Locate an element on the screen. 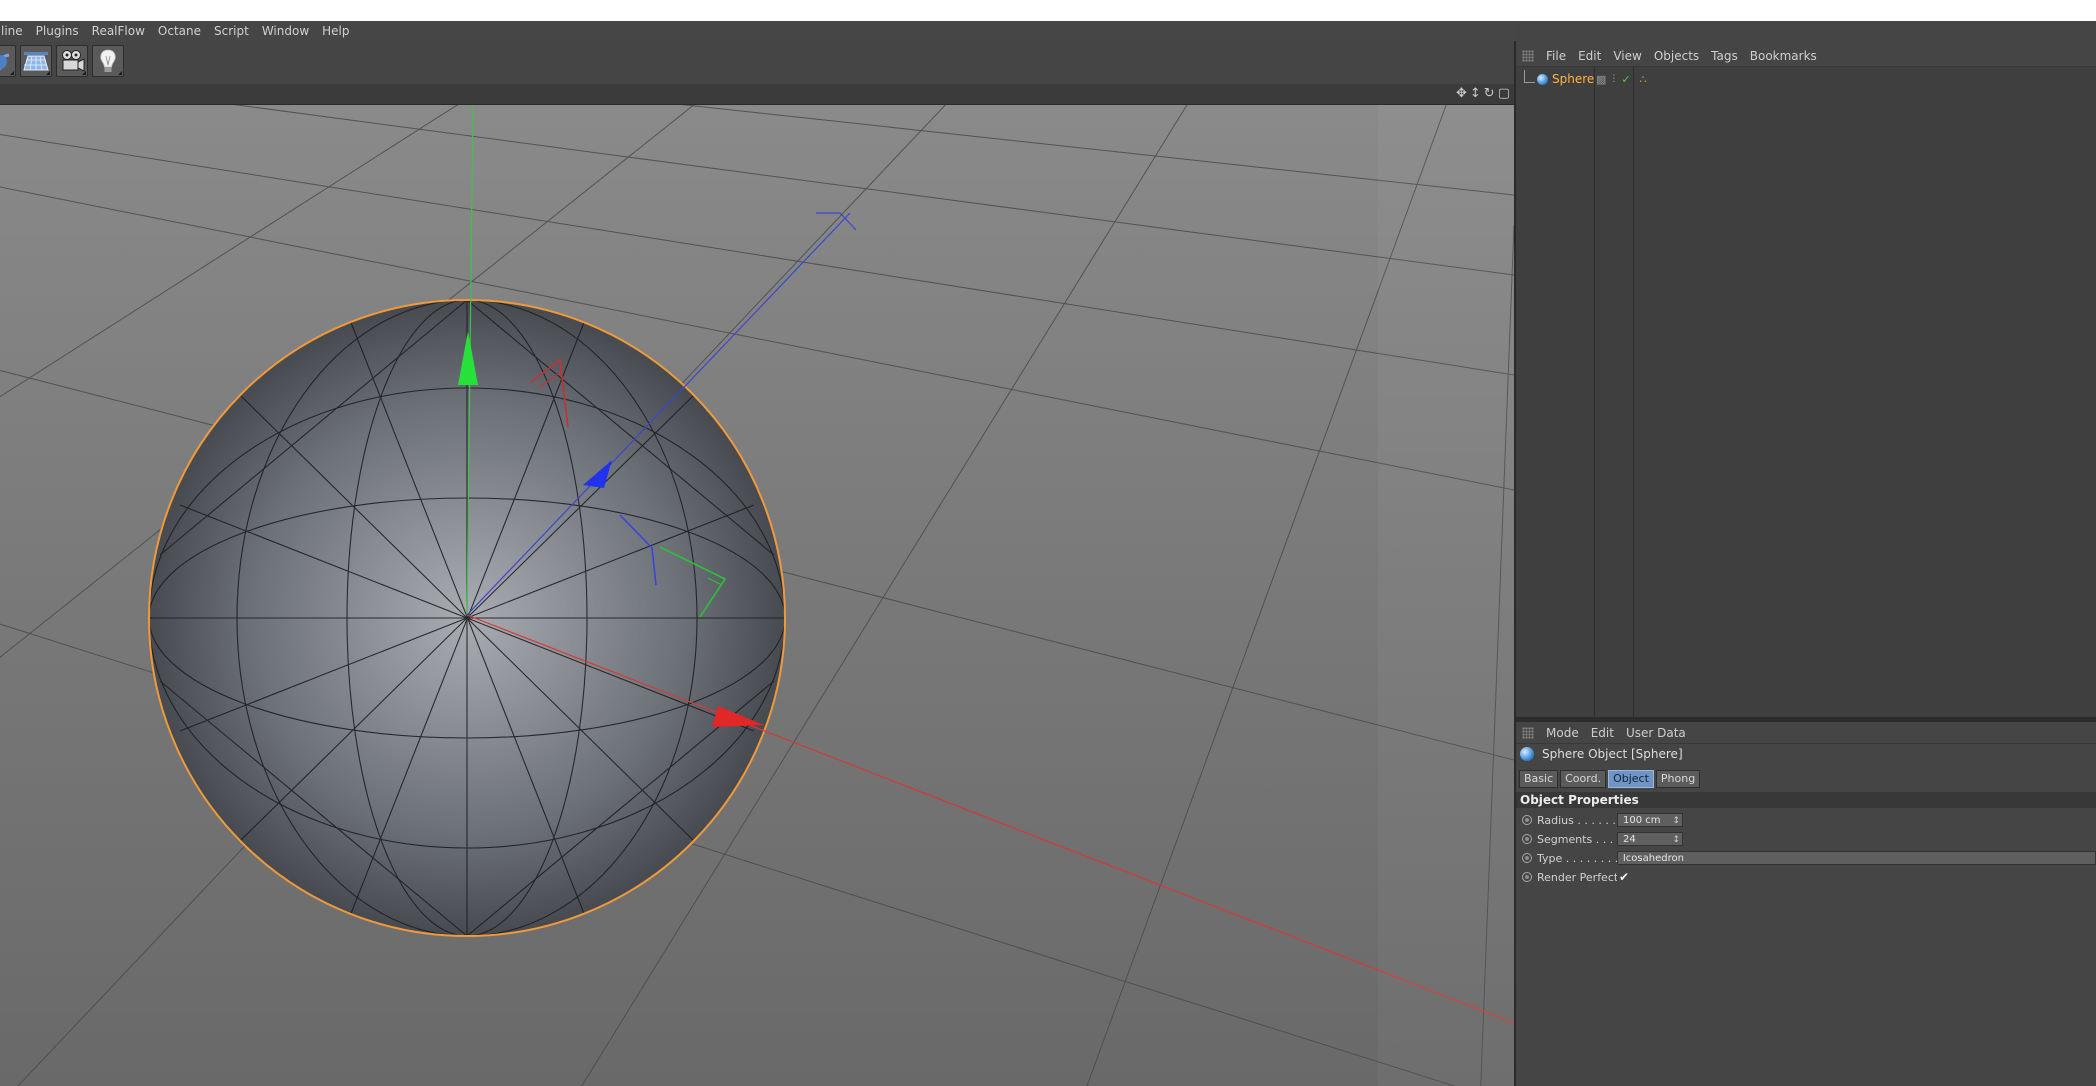  property-render-perfect: Render Perfect ✔ is located at coordinates (1806, 877).